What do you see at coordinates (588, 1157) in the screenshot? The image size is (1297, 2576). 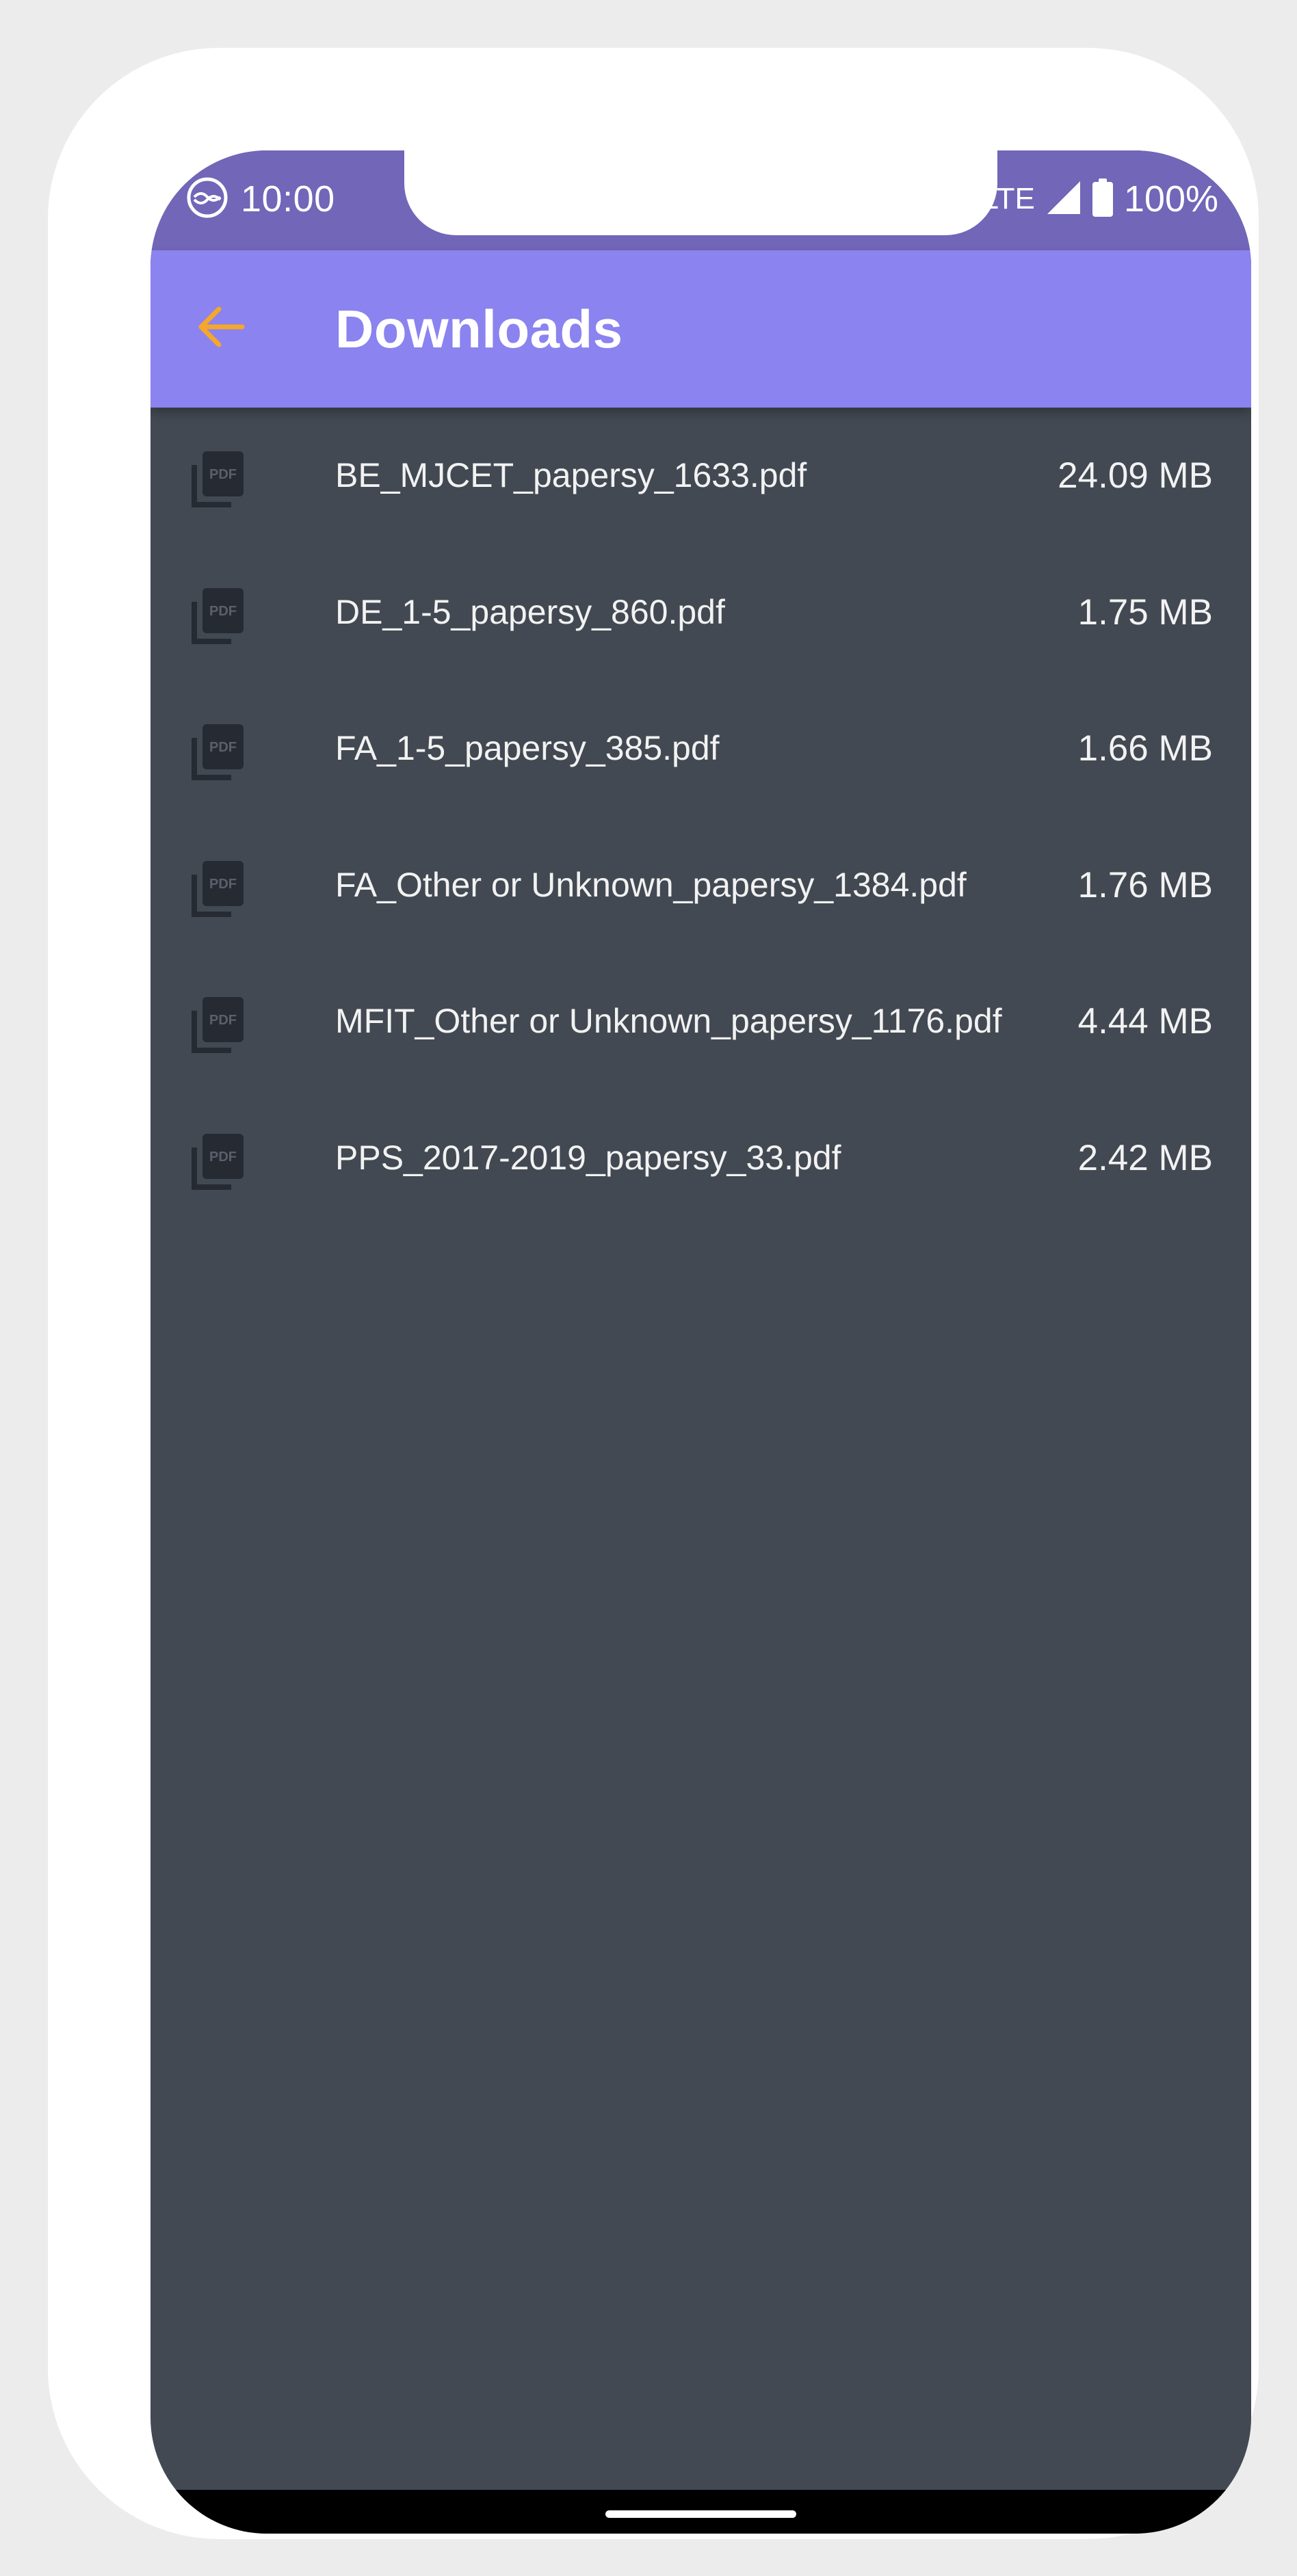 I see `file-name: PPS_2017-2019_papersy_33.pdf` at bounding box center [588, 1157].